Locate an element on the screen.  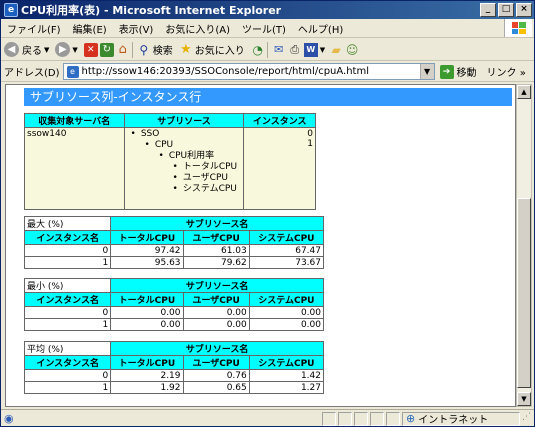
intranet-icon: ⊕ is located at coordinates (411, 418).